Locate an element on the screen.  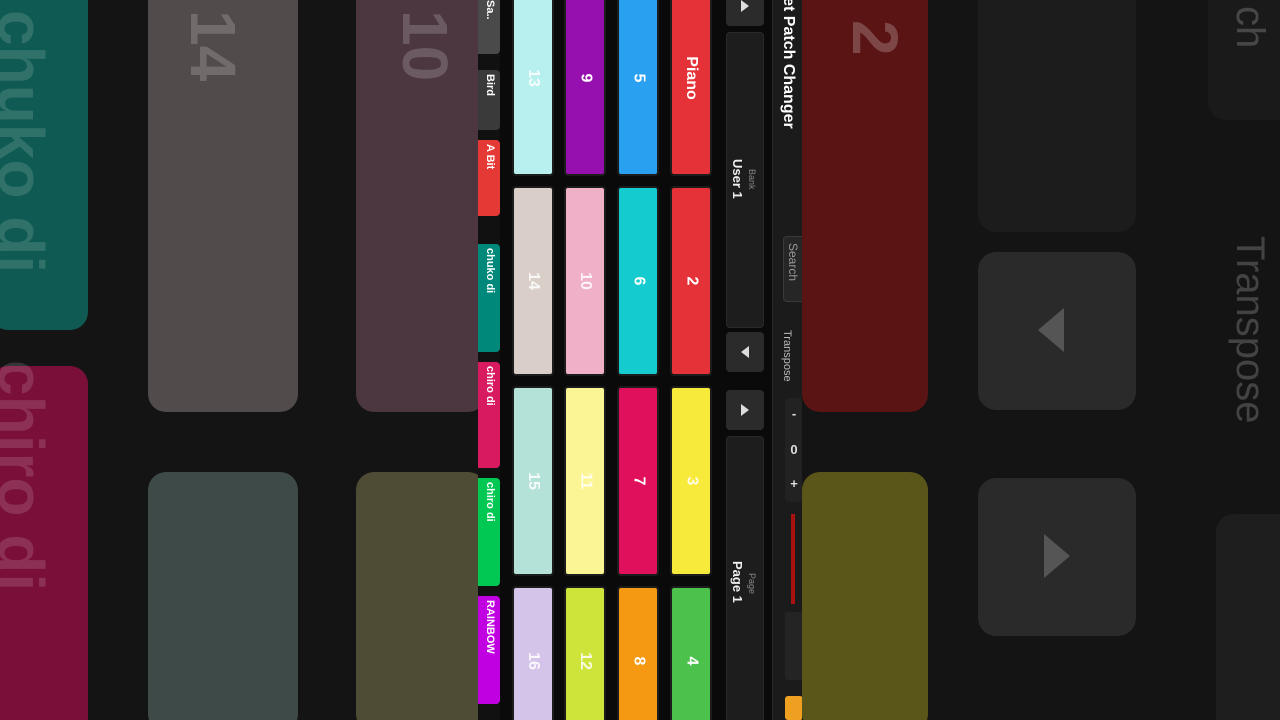
patch-pad-label: 15 is located at coordinates (533, 481).